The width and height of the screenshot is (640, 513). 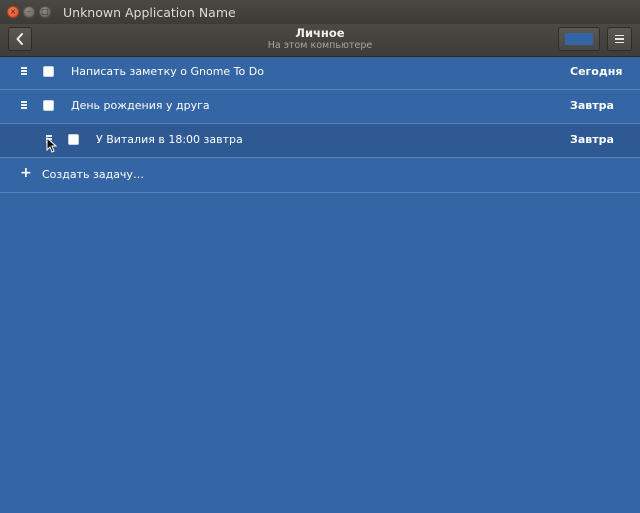 I want to click on plus-icon: +, so click(x=26, y=173).